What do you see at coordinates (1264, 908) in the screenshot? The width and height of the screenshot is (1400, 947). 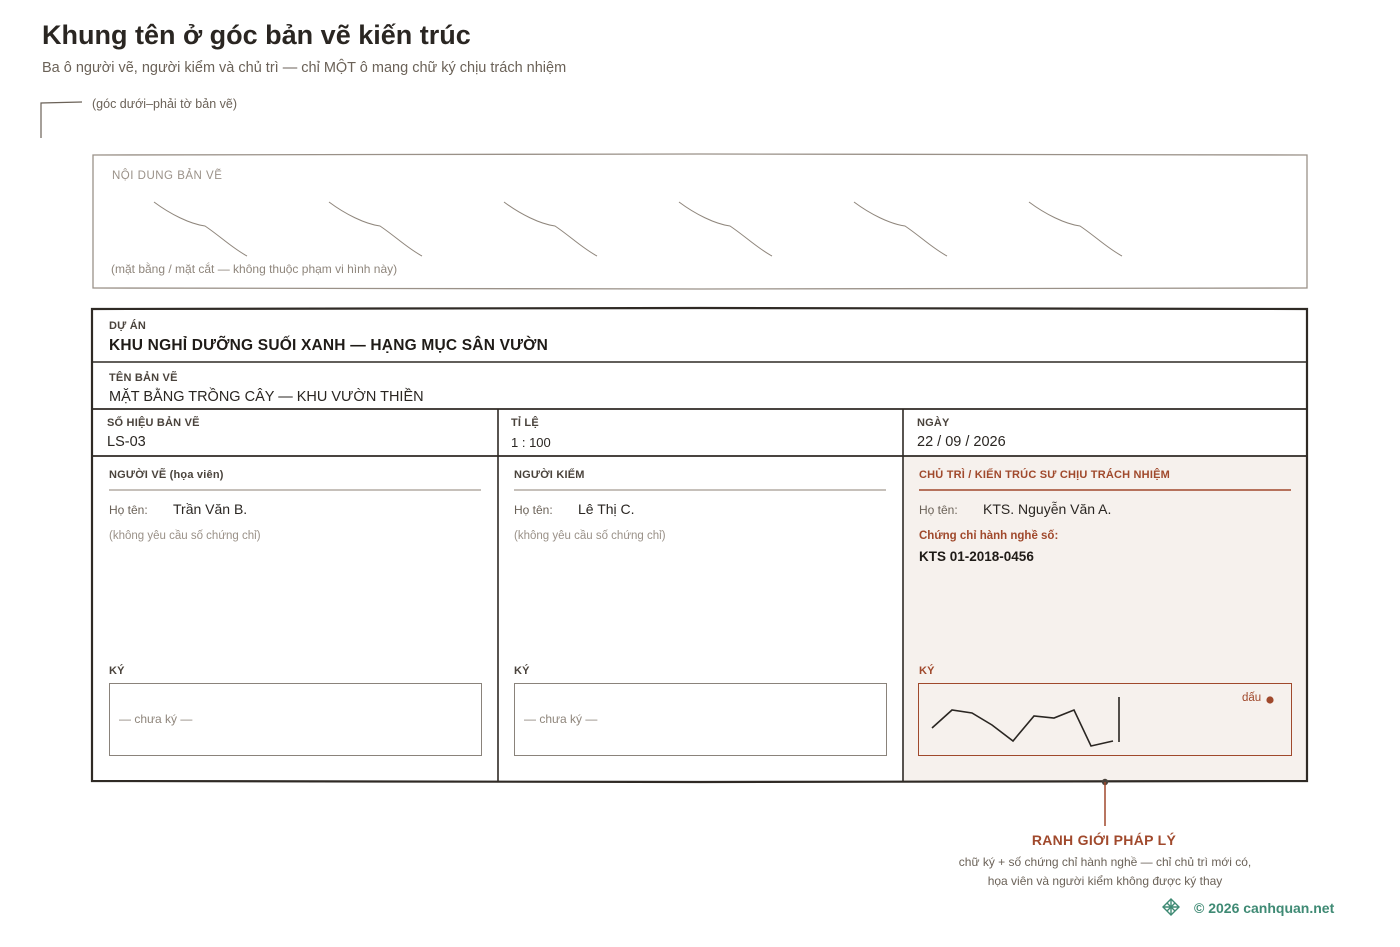 I see `footer-copyright: © 2026 canhquan.net` at bounding box center [1264, 908].